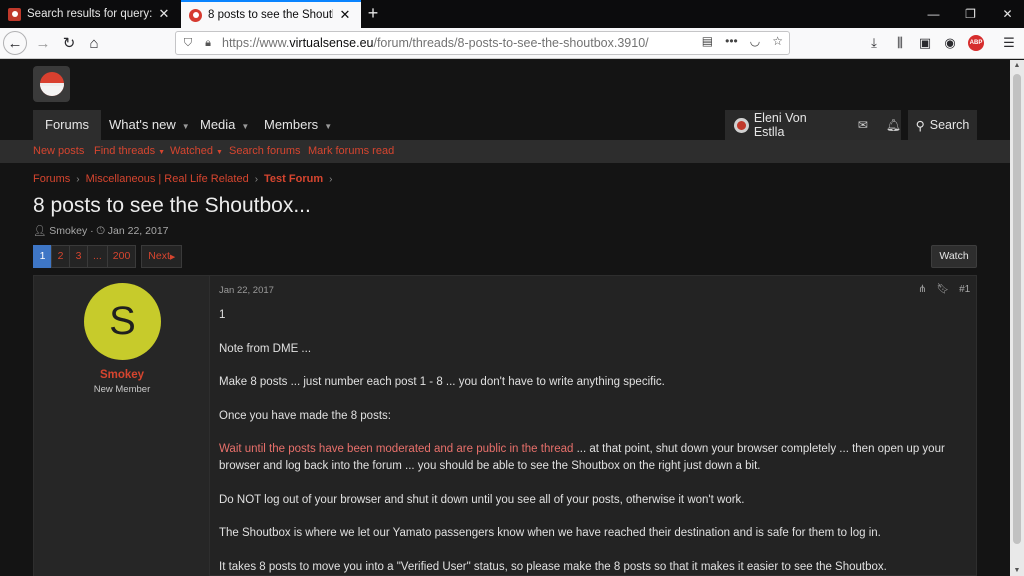 The image size is (1024, 576). Describe the element at coordinates (780, 125) in the screenshot. I see `account-name: Eleni Von Estlla` at that location.